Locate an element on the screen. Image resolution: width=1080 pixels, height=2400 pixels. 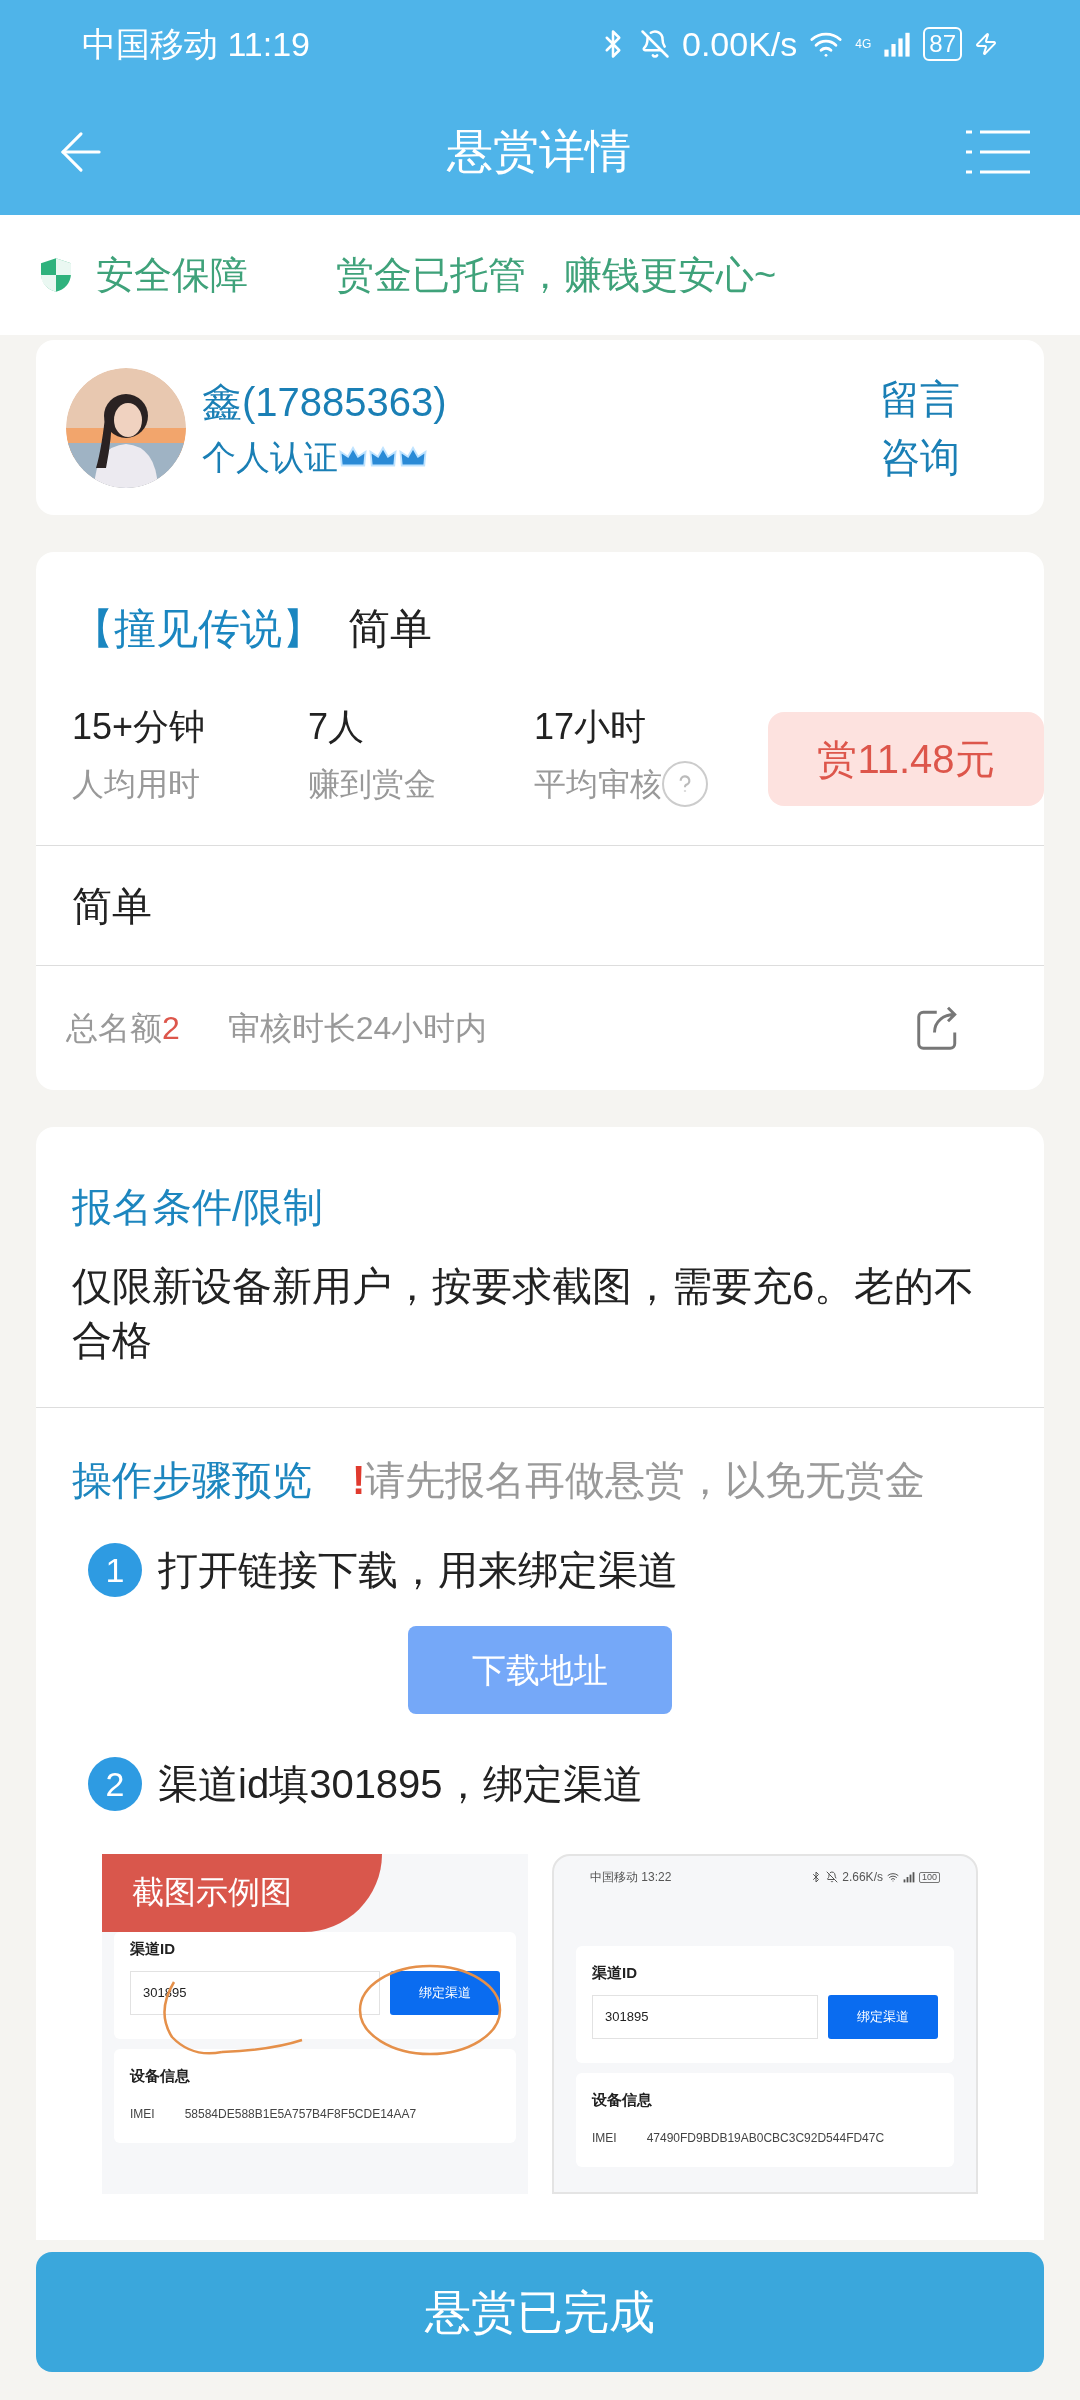
example-imei-value: 47490FD9BDB19AB0CBC3C92D544FD47C is located at coordinates (765, 2138).